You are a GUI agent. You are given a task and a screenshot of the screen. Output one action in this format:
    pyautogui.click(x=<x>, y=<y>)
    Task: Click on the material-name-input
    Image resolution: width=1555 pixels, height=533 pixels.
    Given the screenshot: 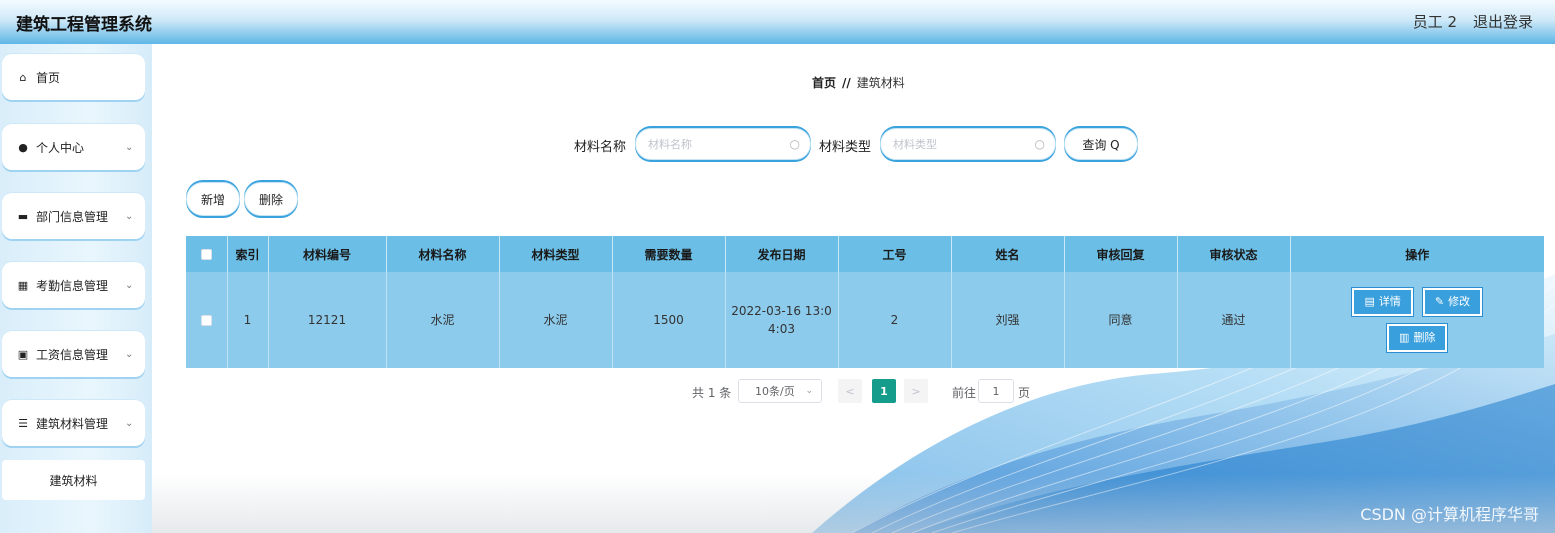 What is the action you would take?
    pyautogui.click(x=718, y=144)
    